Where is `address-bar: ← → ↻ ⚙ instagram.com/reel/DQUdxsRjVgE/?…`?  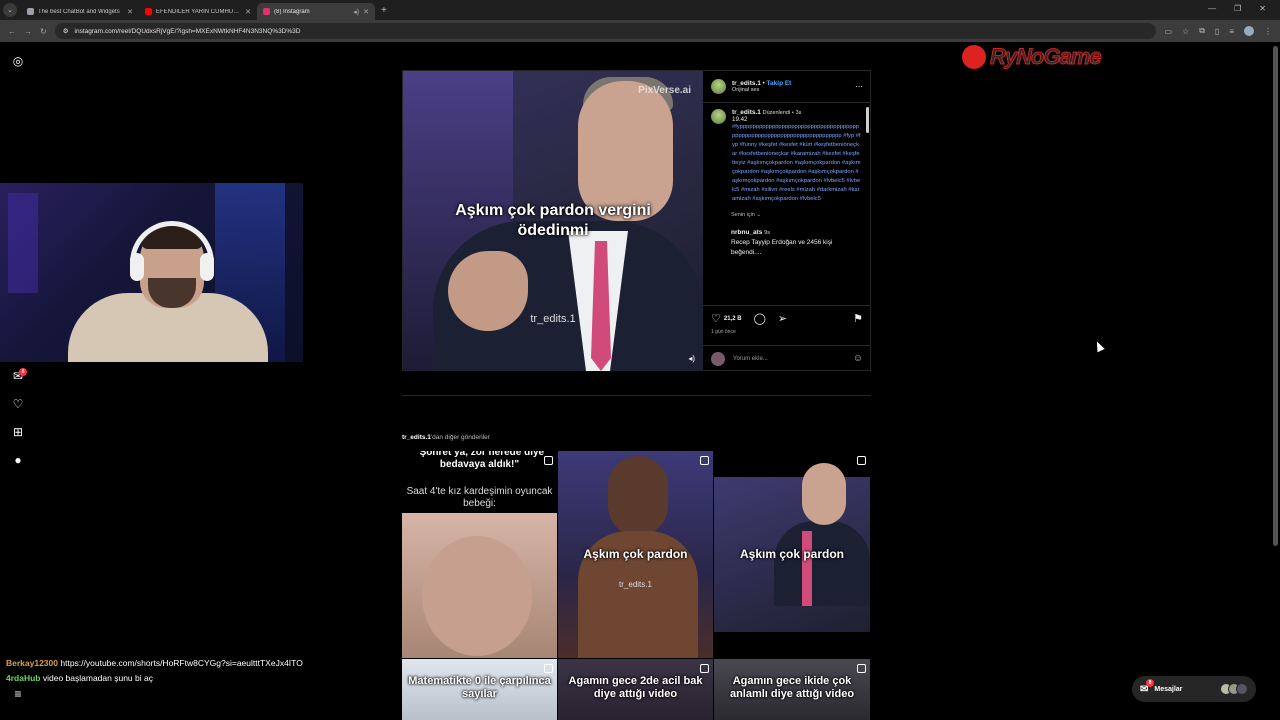 address-bar: ← → ↻ ⚙ instagram.com/reel/DQUdxsRjVgE/?… is located at coordinates (640, 31).